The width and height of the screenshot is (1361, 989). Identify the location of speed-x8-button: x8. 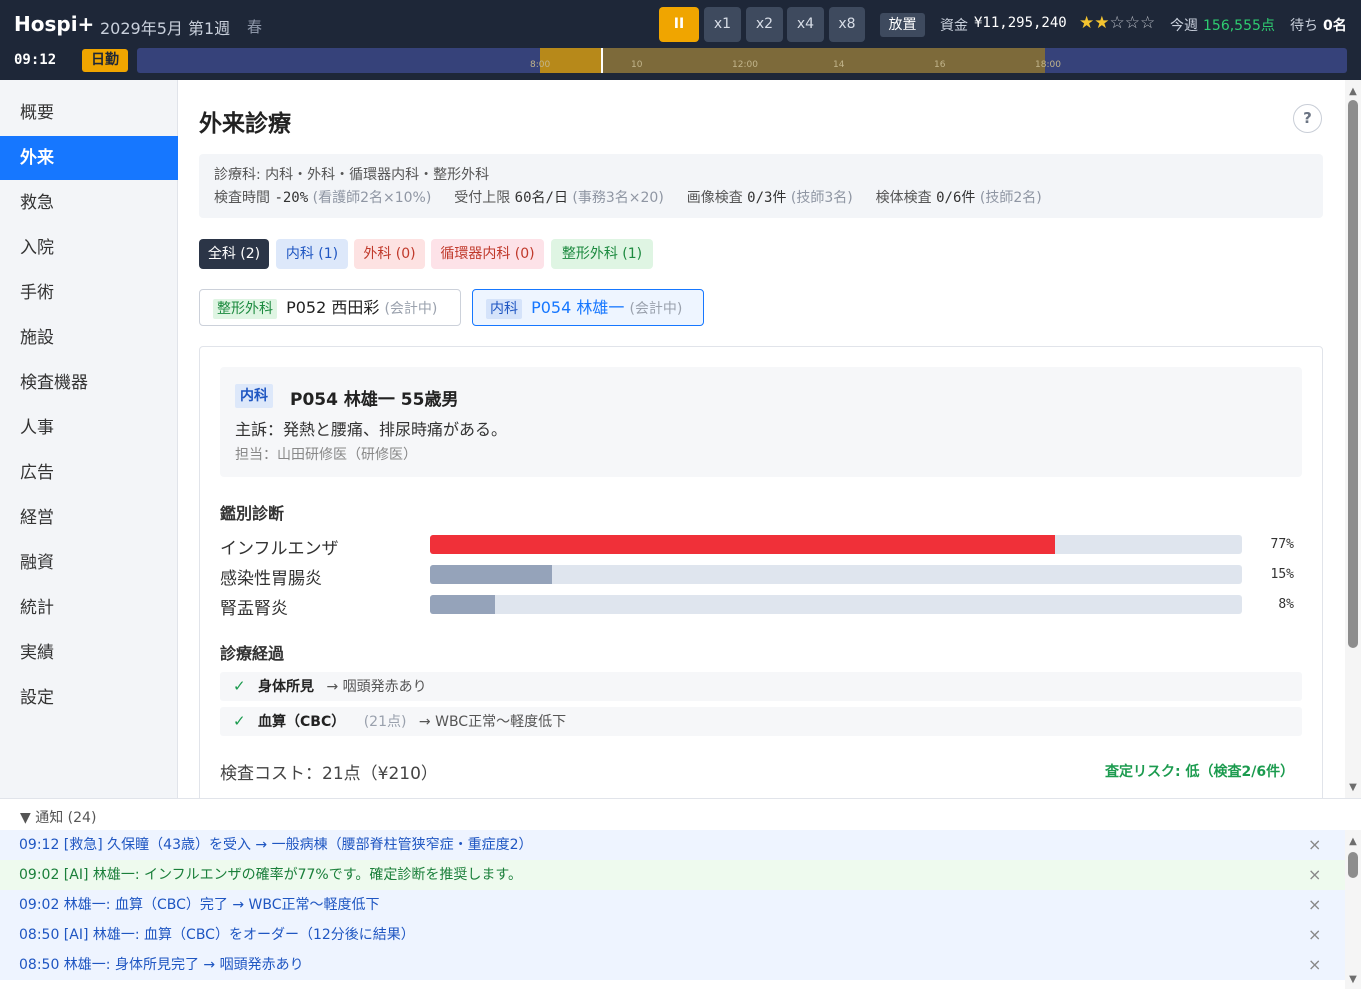
(847, 24).